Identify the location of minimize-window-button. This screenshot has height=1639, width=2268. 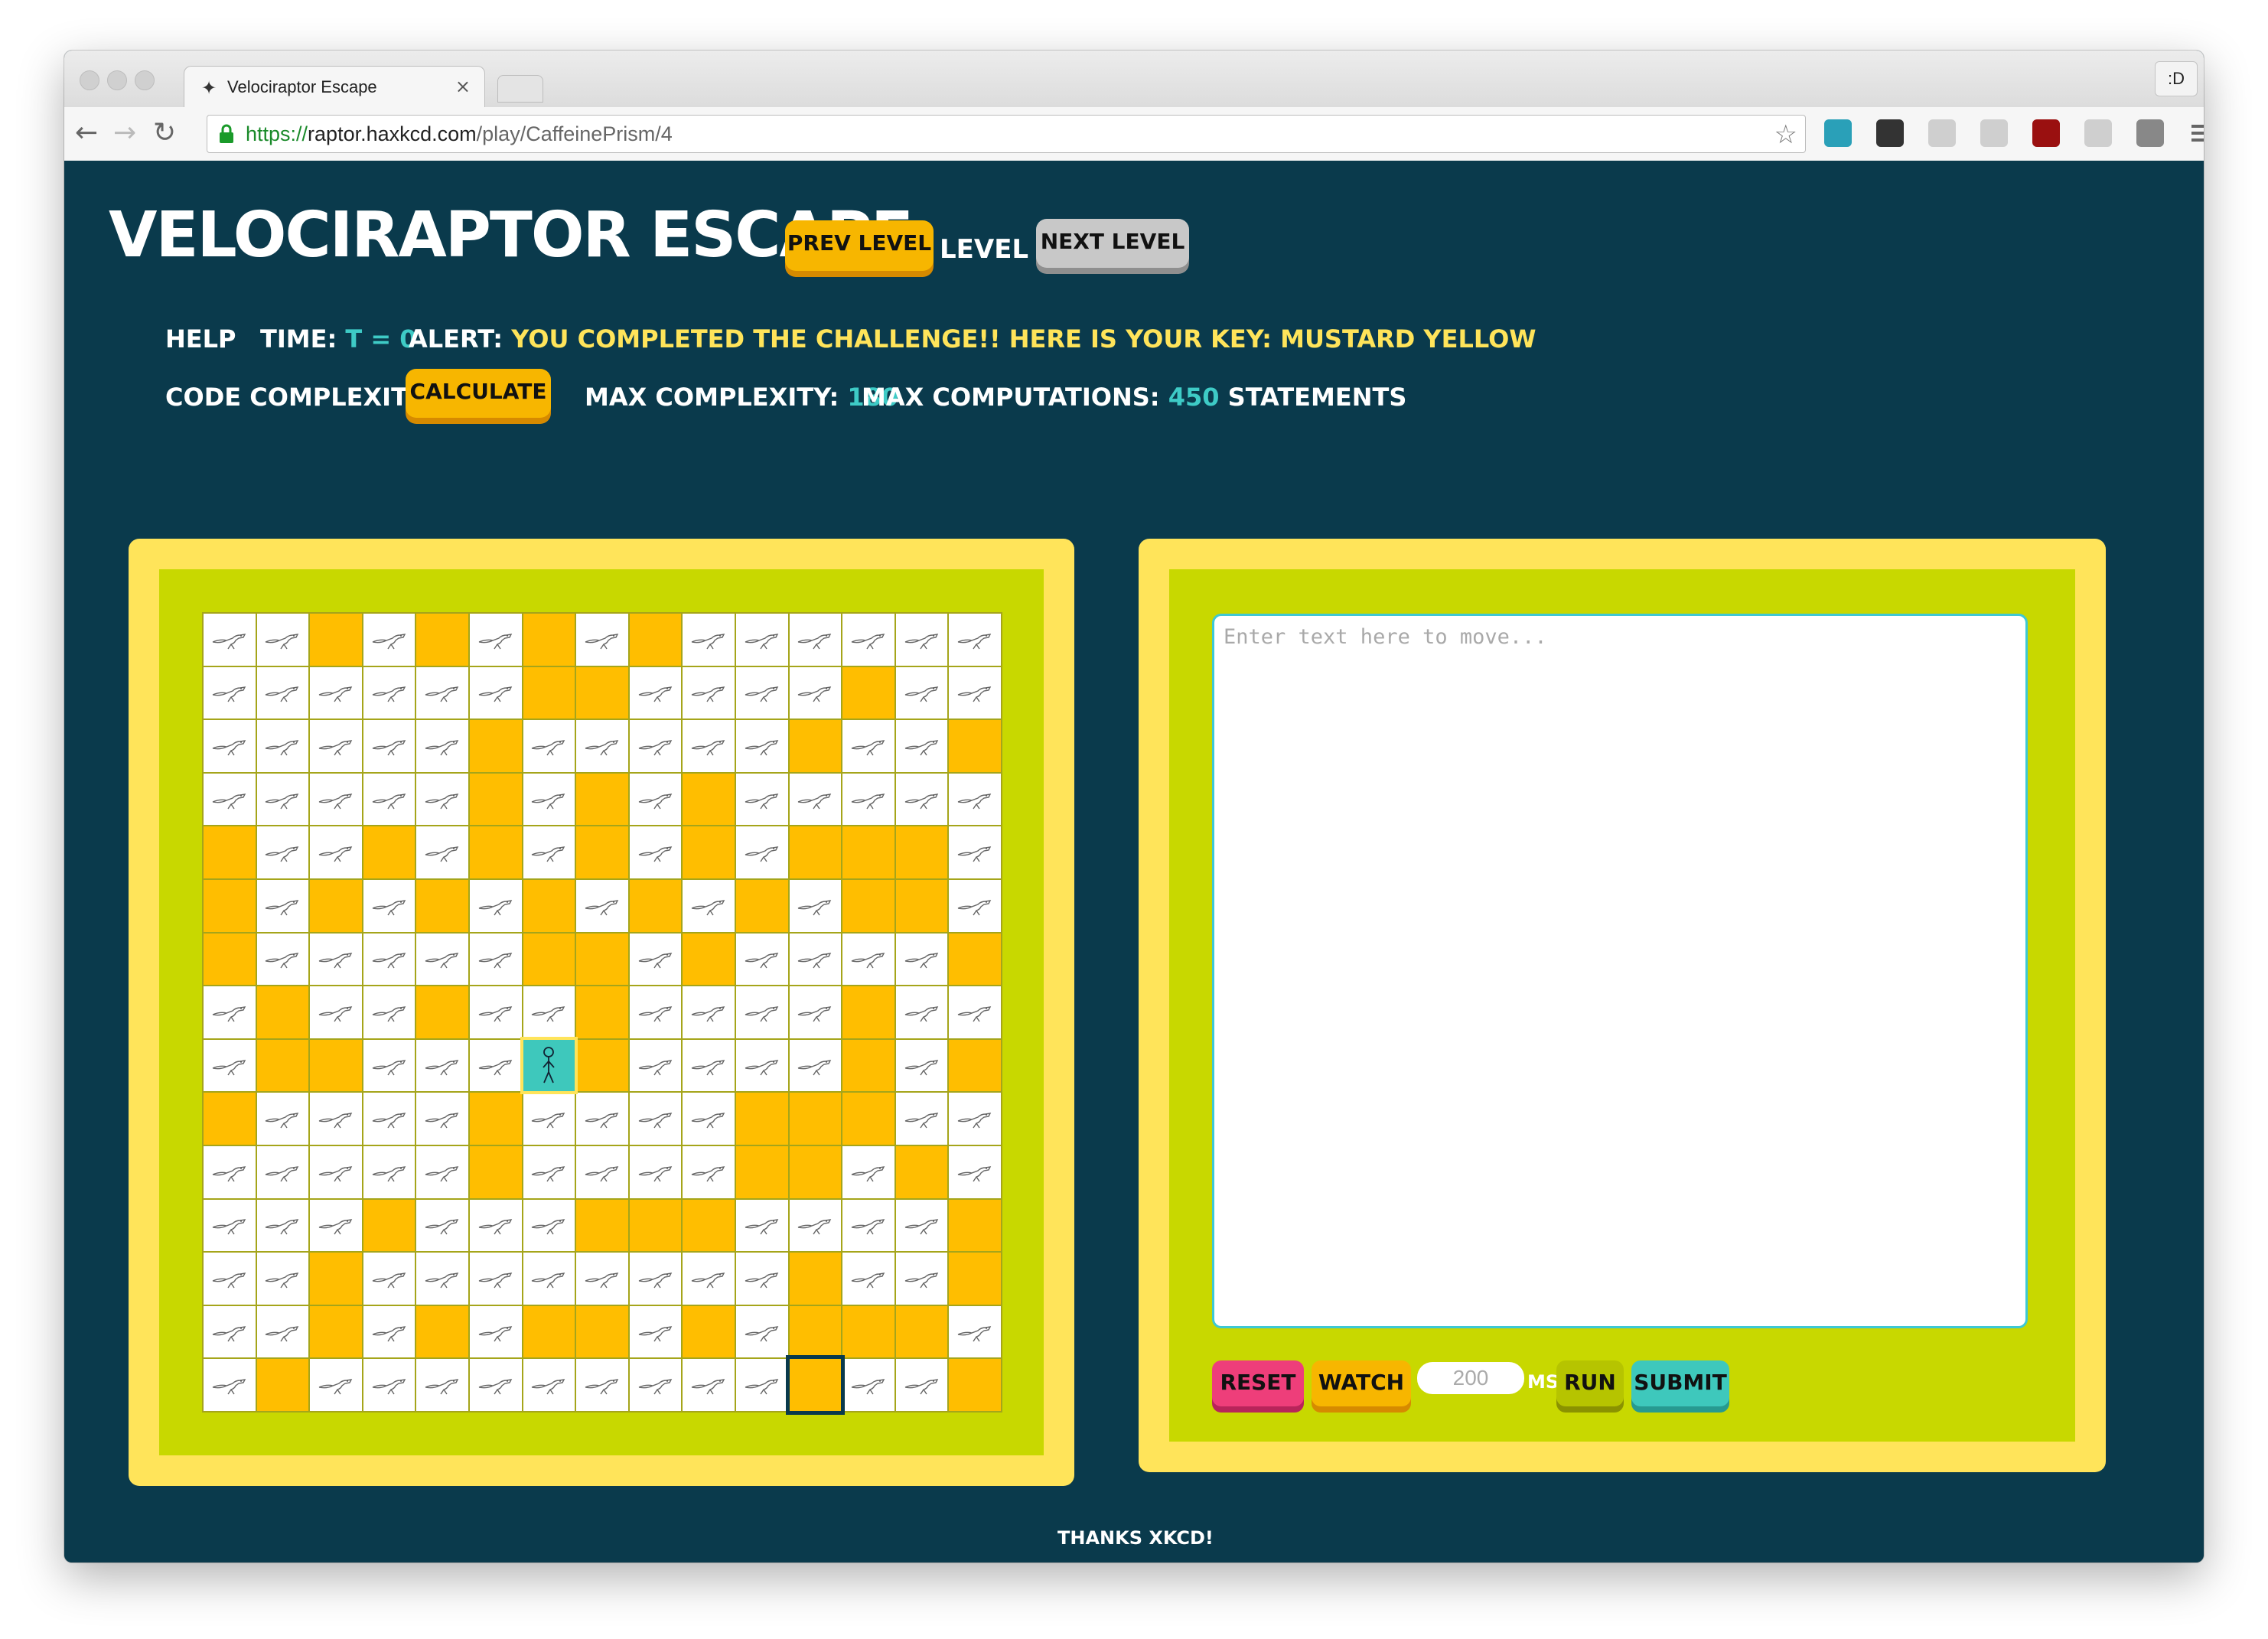
(117, 80).